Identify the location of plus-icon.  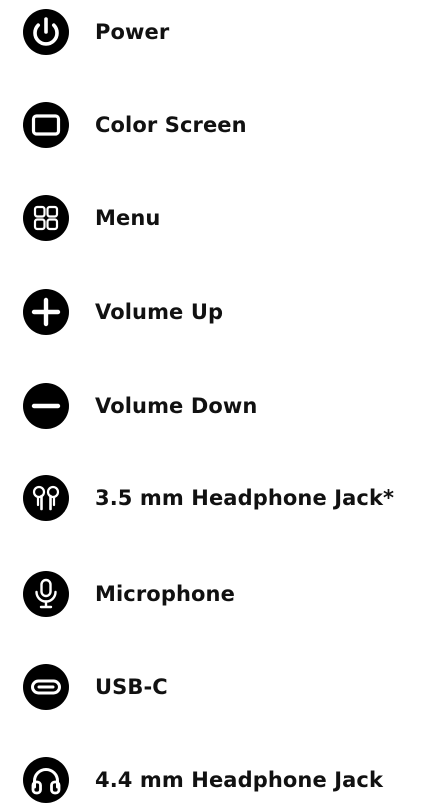
(46, 312).